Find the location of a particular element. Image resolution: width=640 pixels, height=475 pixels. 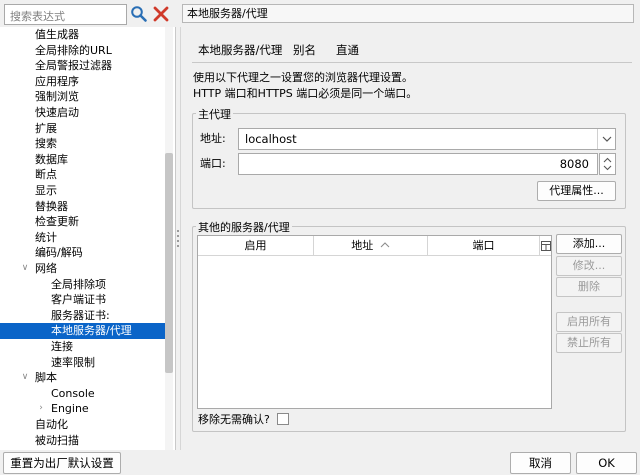

description-line-1: 使用以下代理之一设置您的浏览器代理设置。 is located at coordinates (303, 77).